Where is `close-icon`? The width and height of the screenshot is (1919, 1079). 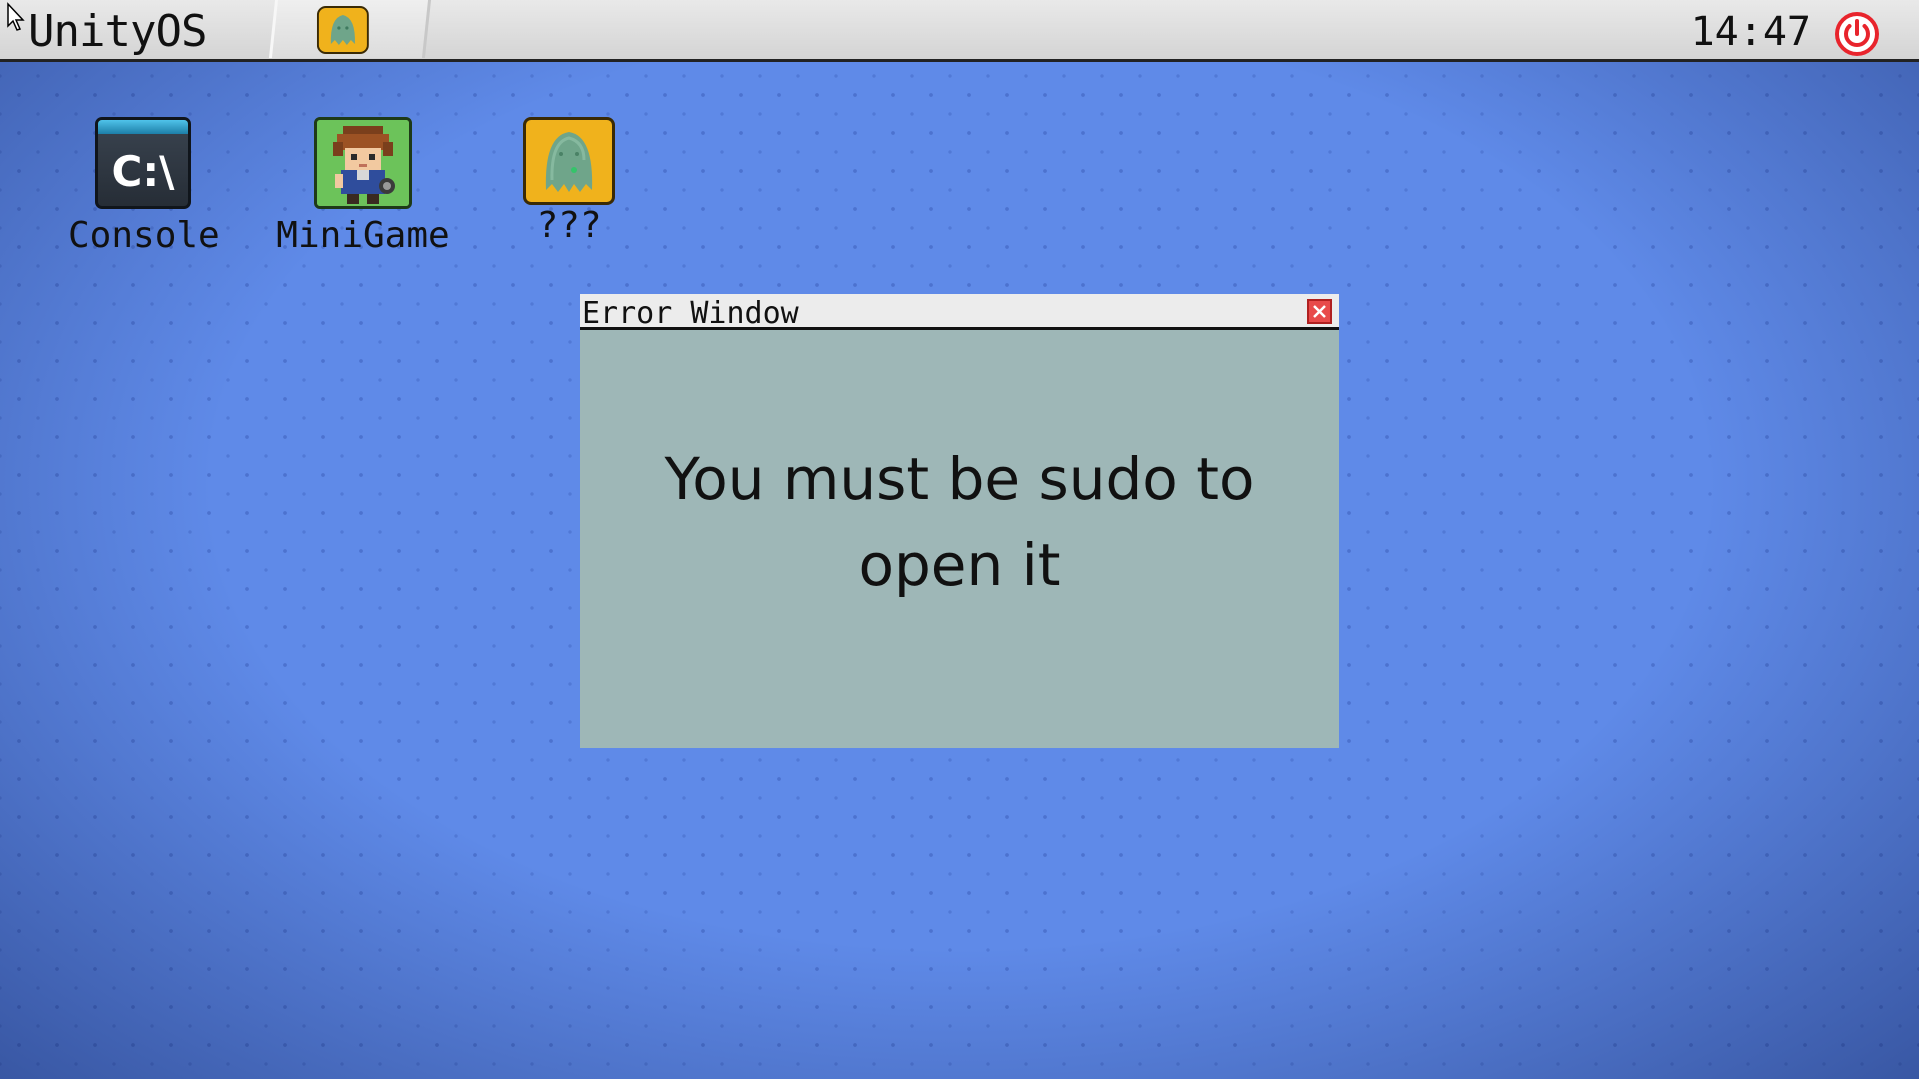 close-icon is located at coordinates (1319, 311).